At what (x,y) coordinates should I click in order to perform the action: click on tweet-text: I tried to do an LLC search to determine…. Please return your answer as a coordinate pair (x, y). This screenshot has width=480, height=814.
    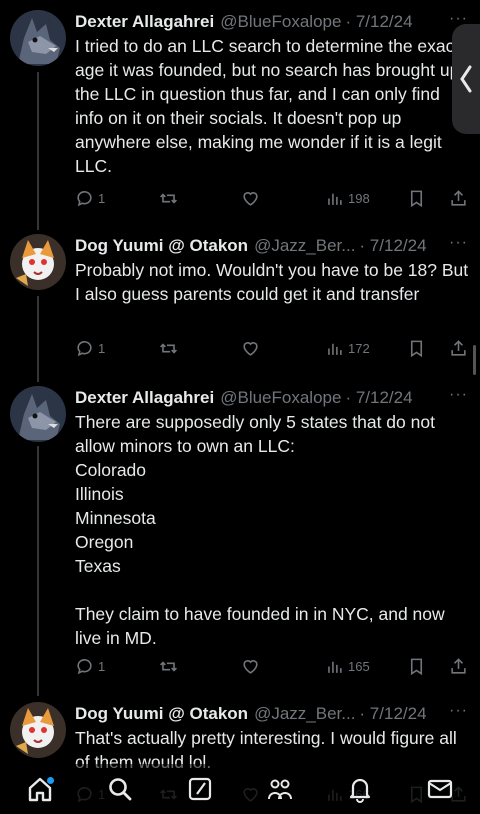
    Looking at the image, I should click on (267, 106).